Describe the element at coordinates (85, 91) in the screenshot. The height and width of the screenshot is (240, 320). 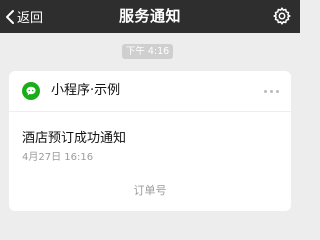
I see `mini-program-name: 小程序·示例` at that location.